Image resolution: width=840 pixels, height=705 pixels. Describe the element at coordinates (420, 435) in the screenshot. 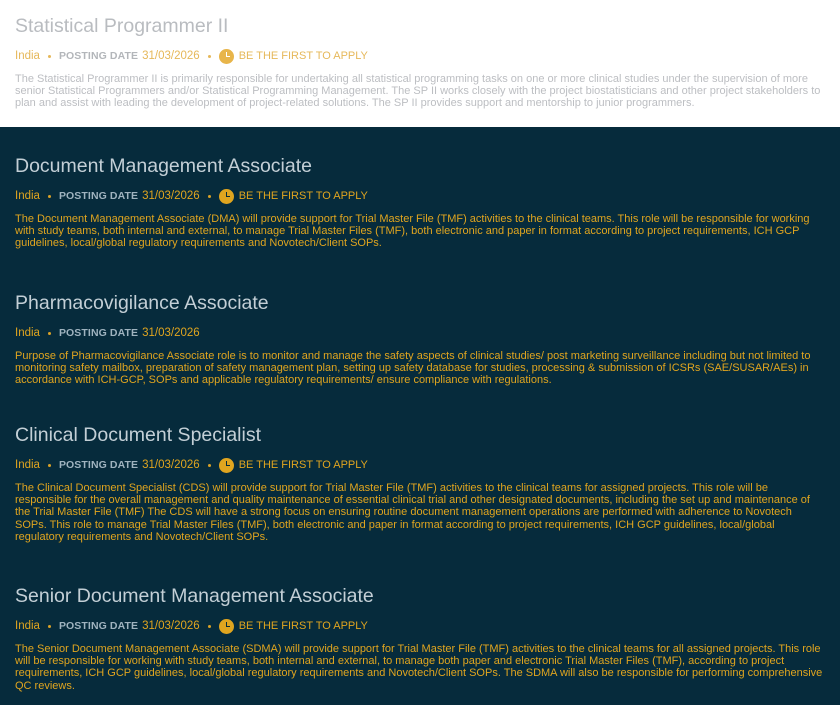

I see `job-title: Clinical Document Specialist` at that location.